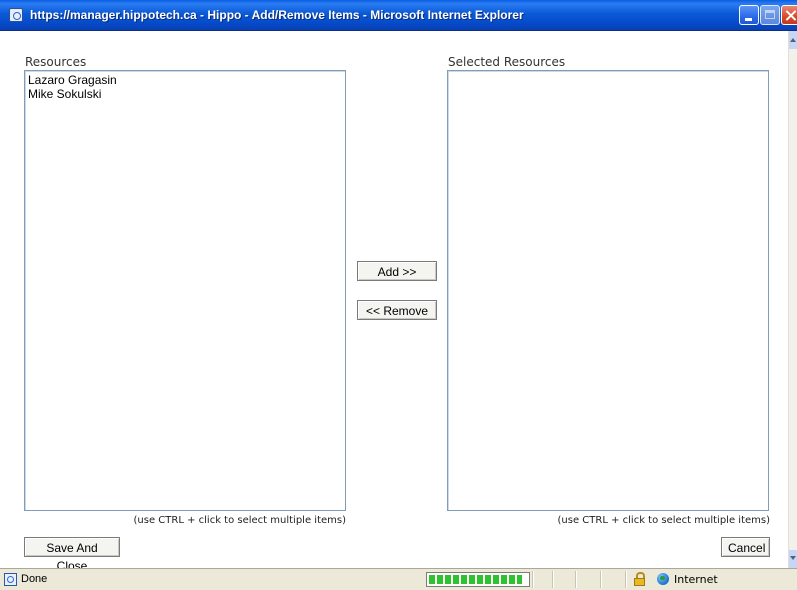 This screenshot has width=797, height=590. Describe the element at coordinates (793, 559) in the screenshot. I see `scroll-down-arrow-icon` at that location.